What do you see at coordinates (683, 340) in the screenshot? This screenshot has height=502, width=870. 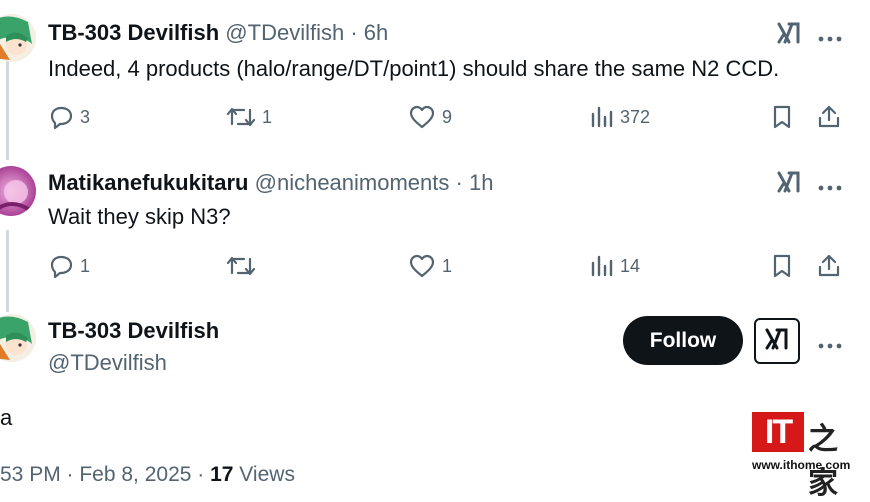 I see `follow-button: Follow` at bounding box center [683, 340].